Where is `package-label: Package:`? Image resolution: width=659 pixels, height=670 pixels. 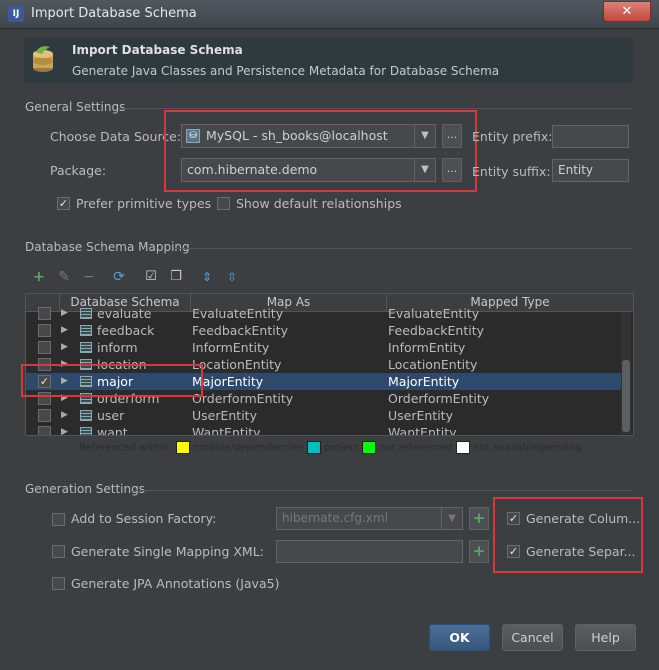
package-label: Package: is located at coordinates (78, 170).